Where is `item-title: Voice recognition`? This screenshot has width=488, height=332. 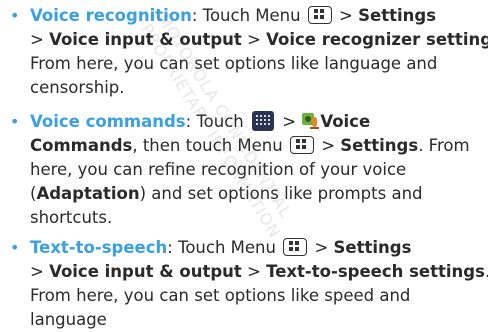
item-title: Voice recognition is located at coordinates (111, 15).